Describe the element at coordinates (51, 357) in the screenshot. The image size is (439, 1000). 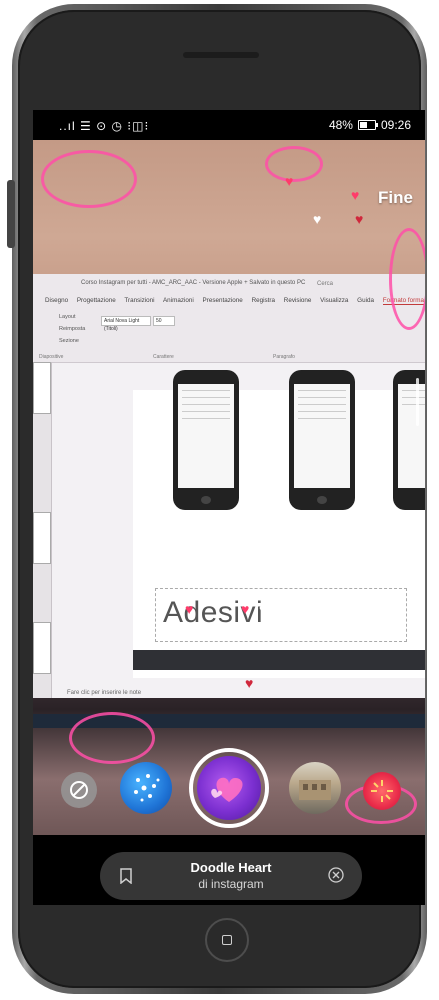
I see `group-label: Diapositive` at that location.